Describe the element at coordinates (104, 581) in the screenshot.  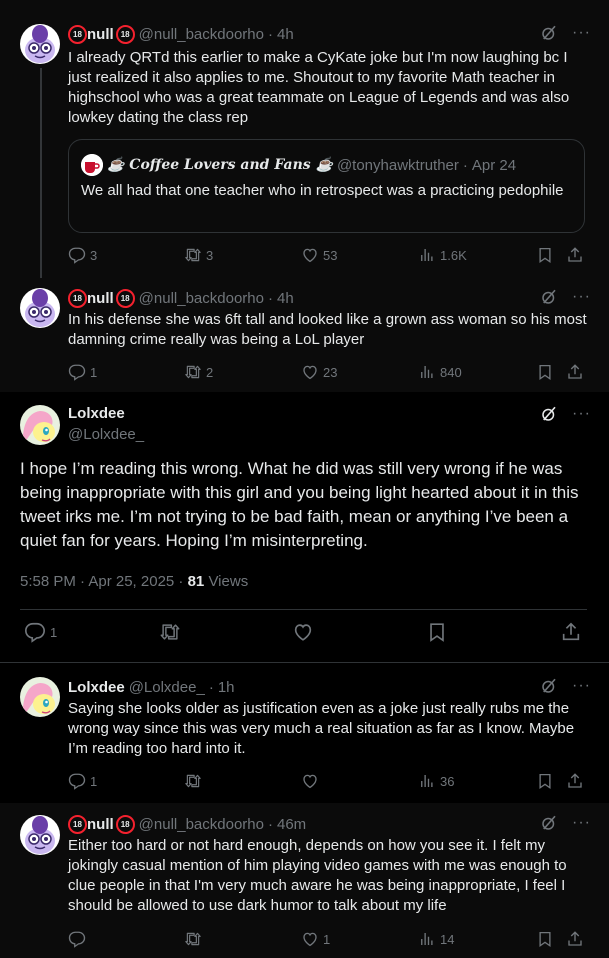
I see `timestamp: 5:58 PM · Apr 25, 2025 ·` at that location.